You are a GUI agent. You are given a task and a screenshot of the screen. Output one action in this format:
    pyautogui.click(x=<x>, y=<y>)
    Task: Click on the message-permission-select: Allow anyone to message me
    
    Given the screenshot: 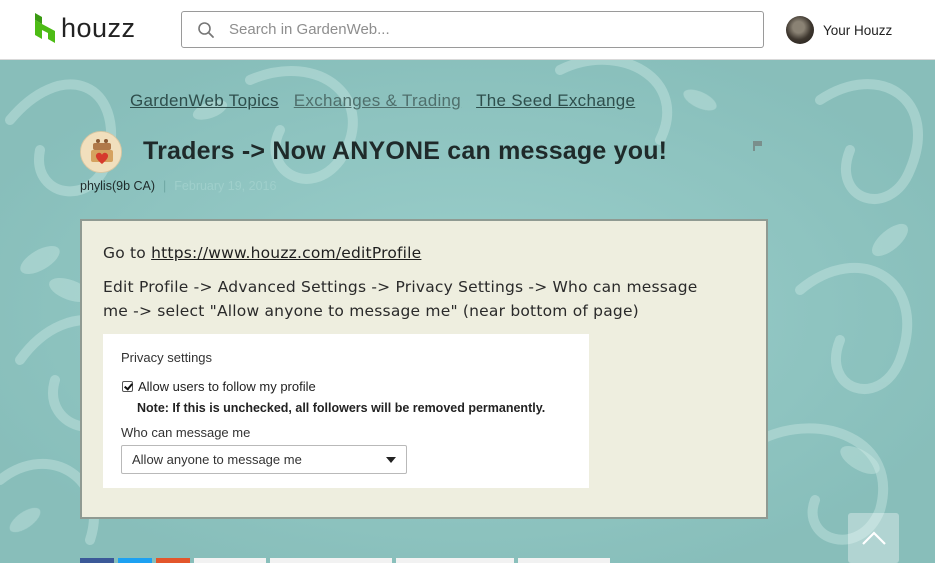 What is the action you would take?
    pyautogui.click(x=264, y=459)
    